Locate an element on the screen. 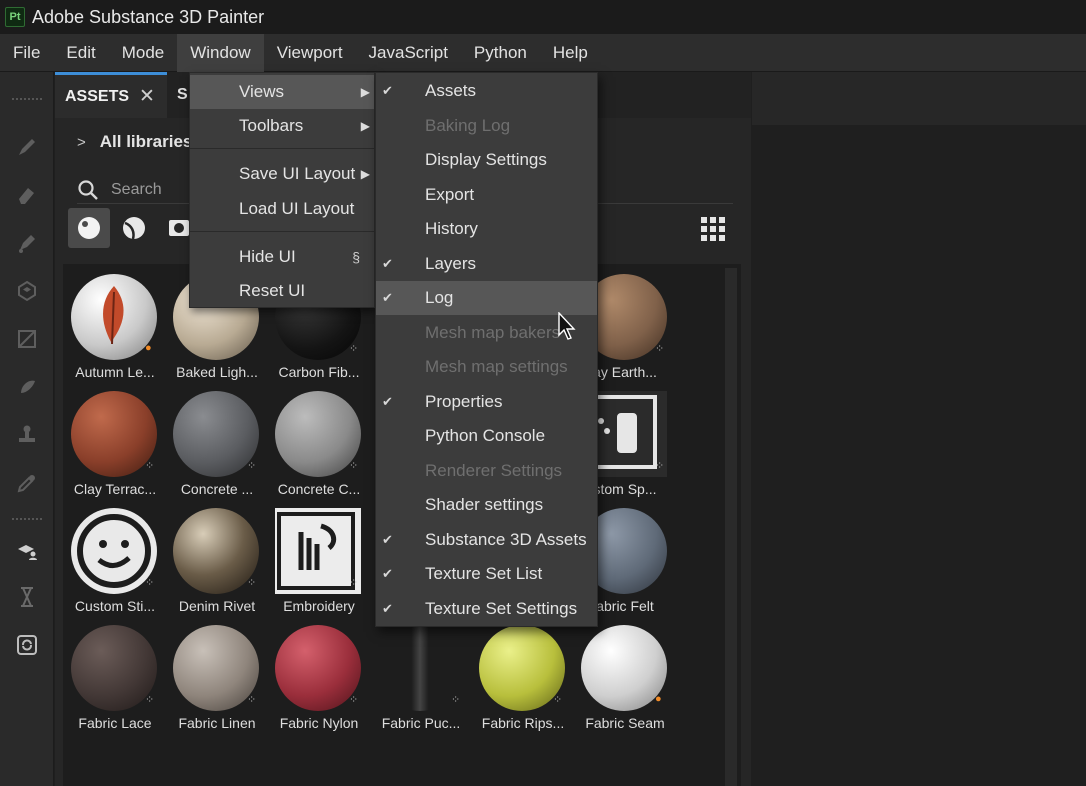 This screenshot has height=786, width=1086. views-item-label: Properties is located at coordinates (464, 401).